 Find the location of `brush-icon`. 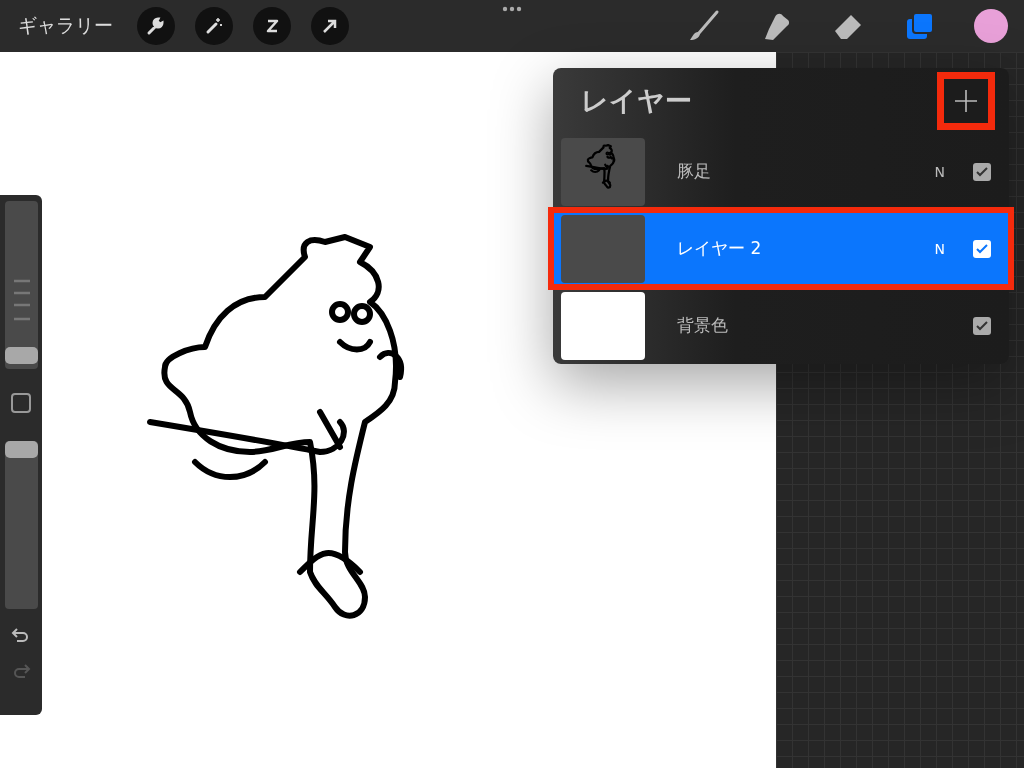

brush-icon is located at coordinates (704, 26).